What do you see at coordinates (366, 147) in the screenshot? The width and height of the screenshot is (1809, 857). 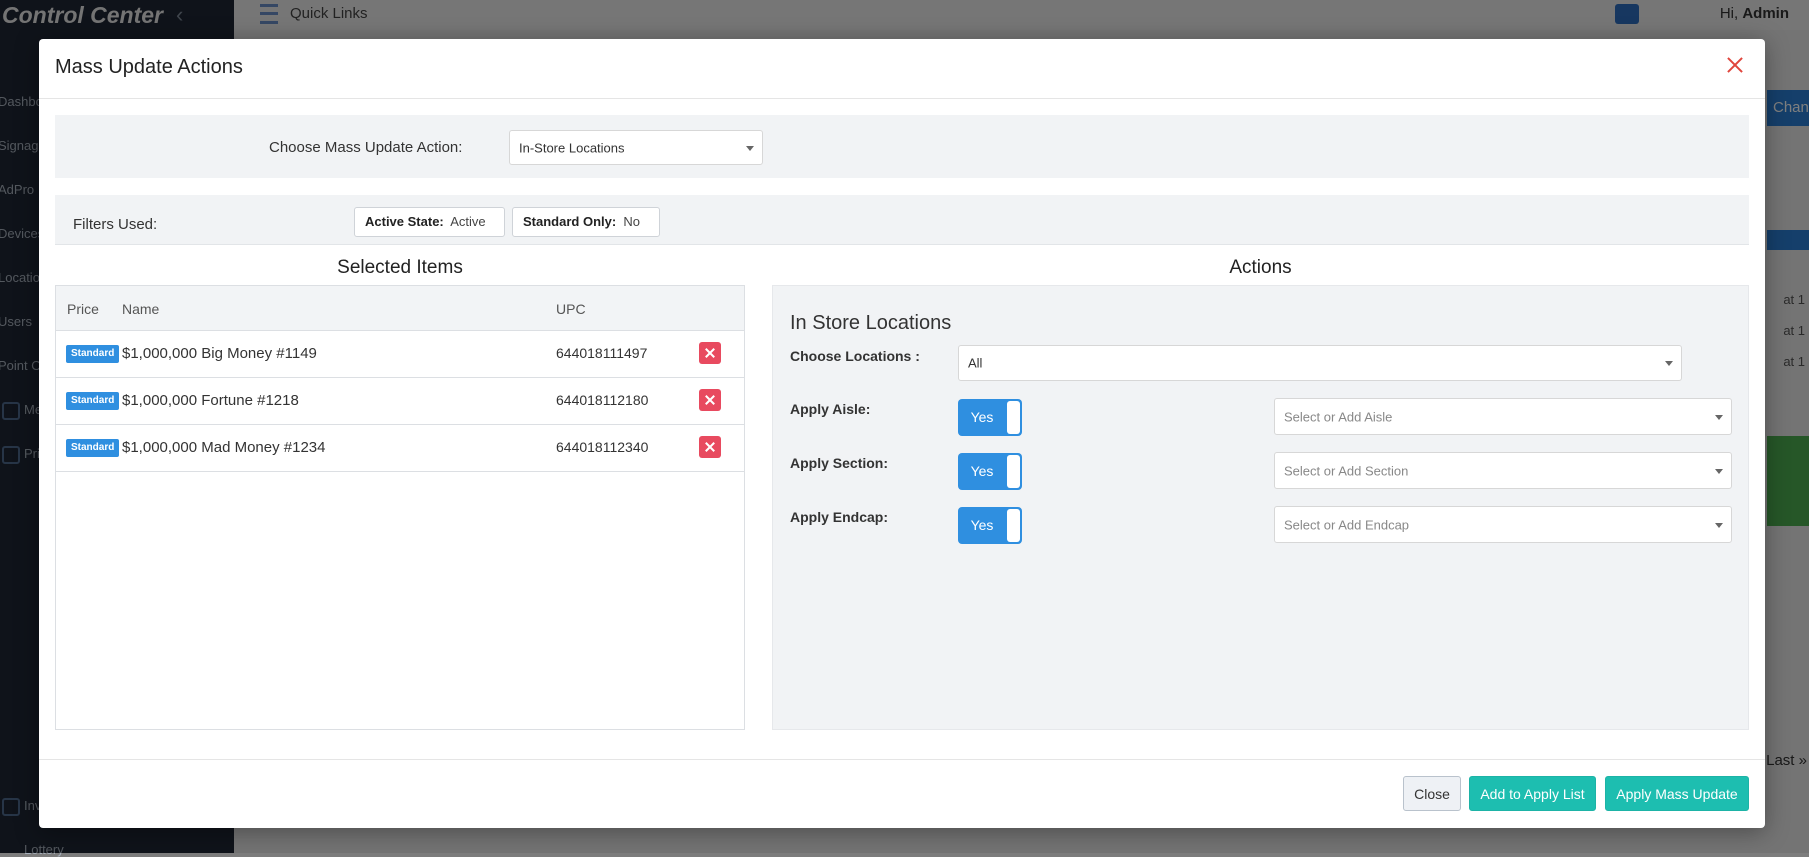 I see `choose-action-label: Choose Mass Update Action:` at bounding box center [366, 147].